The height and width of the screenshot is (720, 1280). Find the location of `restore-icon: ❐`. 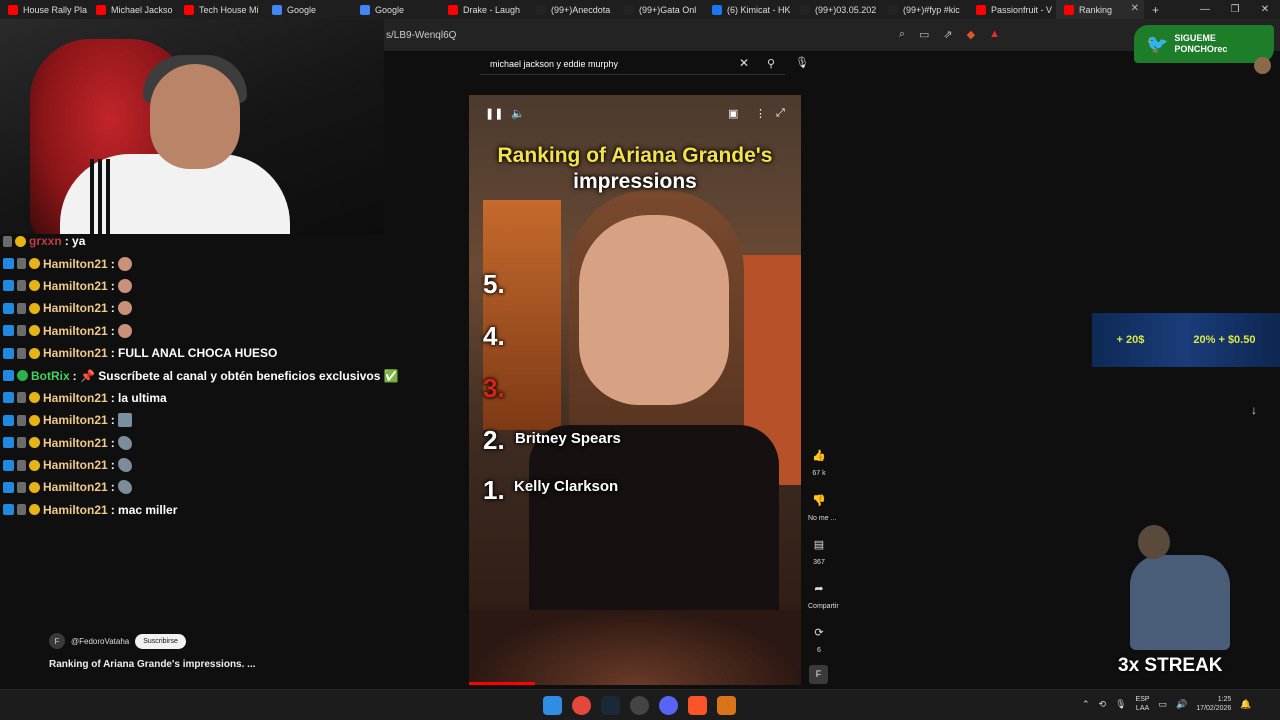

restore-icon: ❐ is located at coordinates (1235, 9).